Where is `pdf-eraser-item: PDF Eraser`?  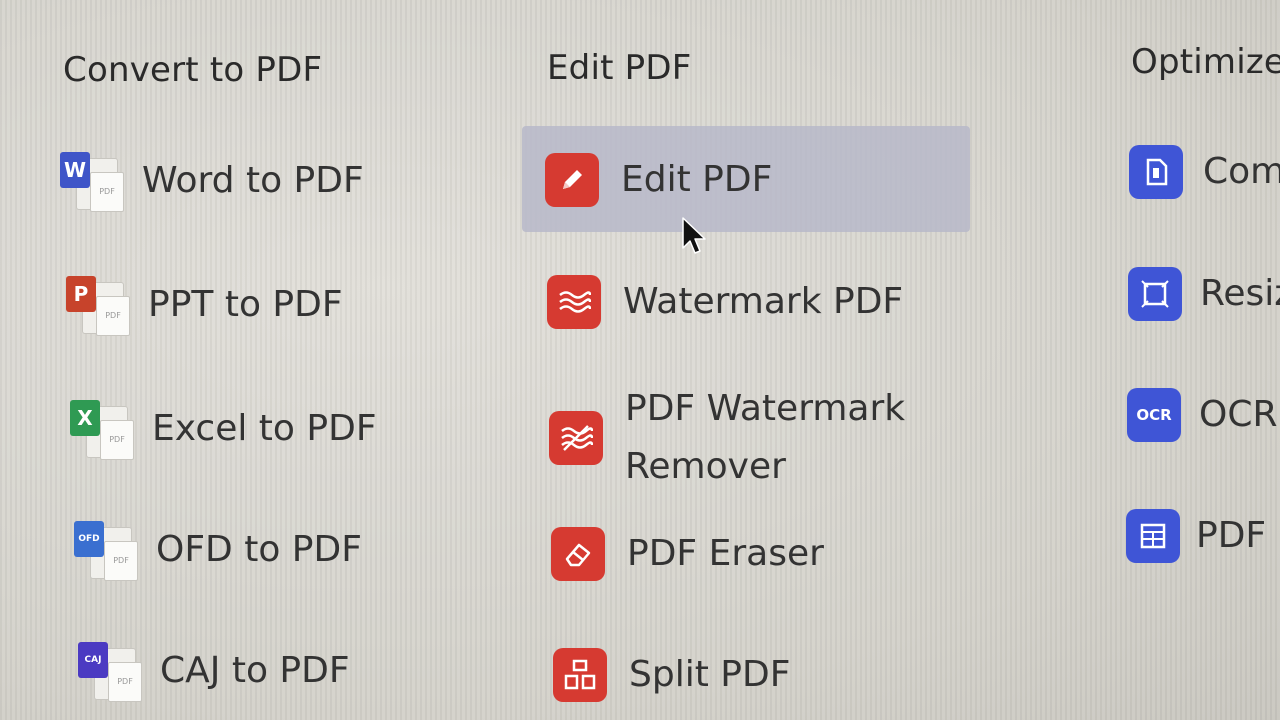
pdf-eraser-item: PDF Eraser is located at coordinates (687, 554).